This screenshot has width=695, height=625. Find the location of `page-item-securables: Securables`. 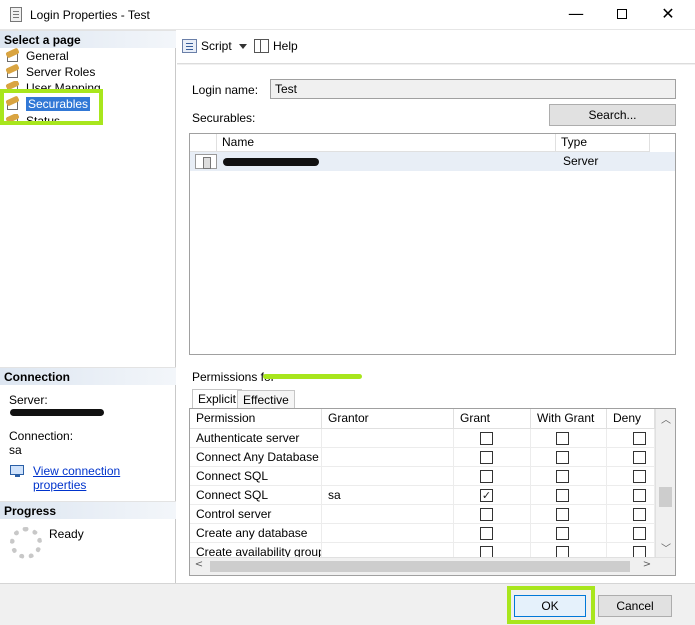

page-item-securables: Securables is located at coordinates (47, 104).